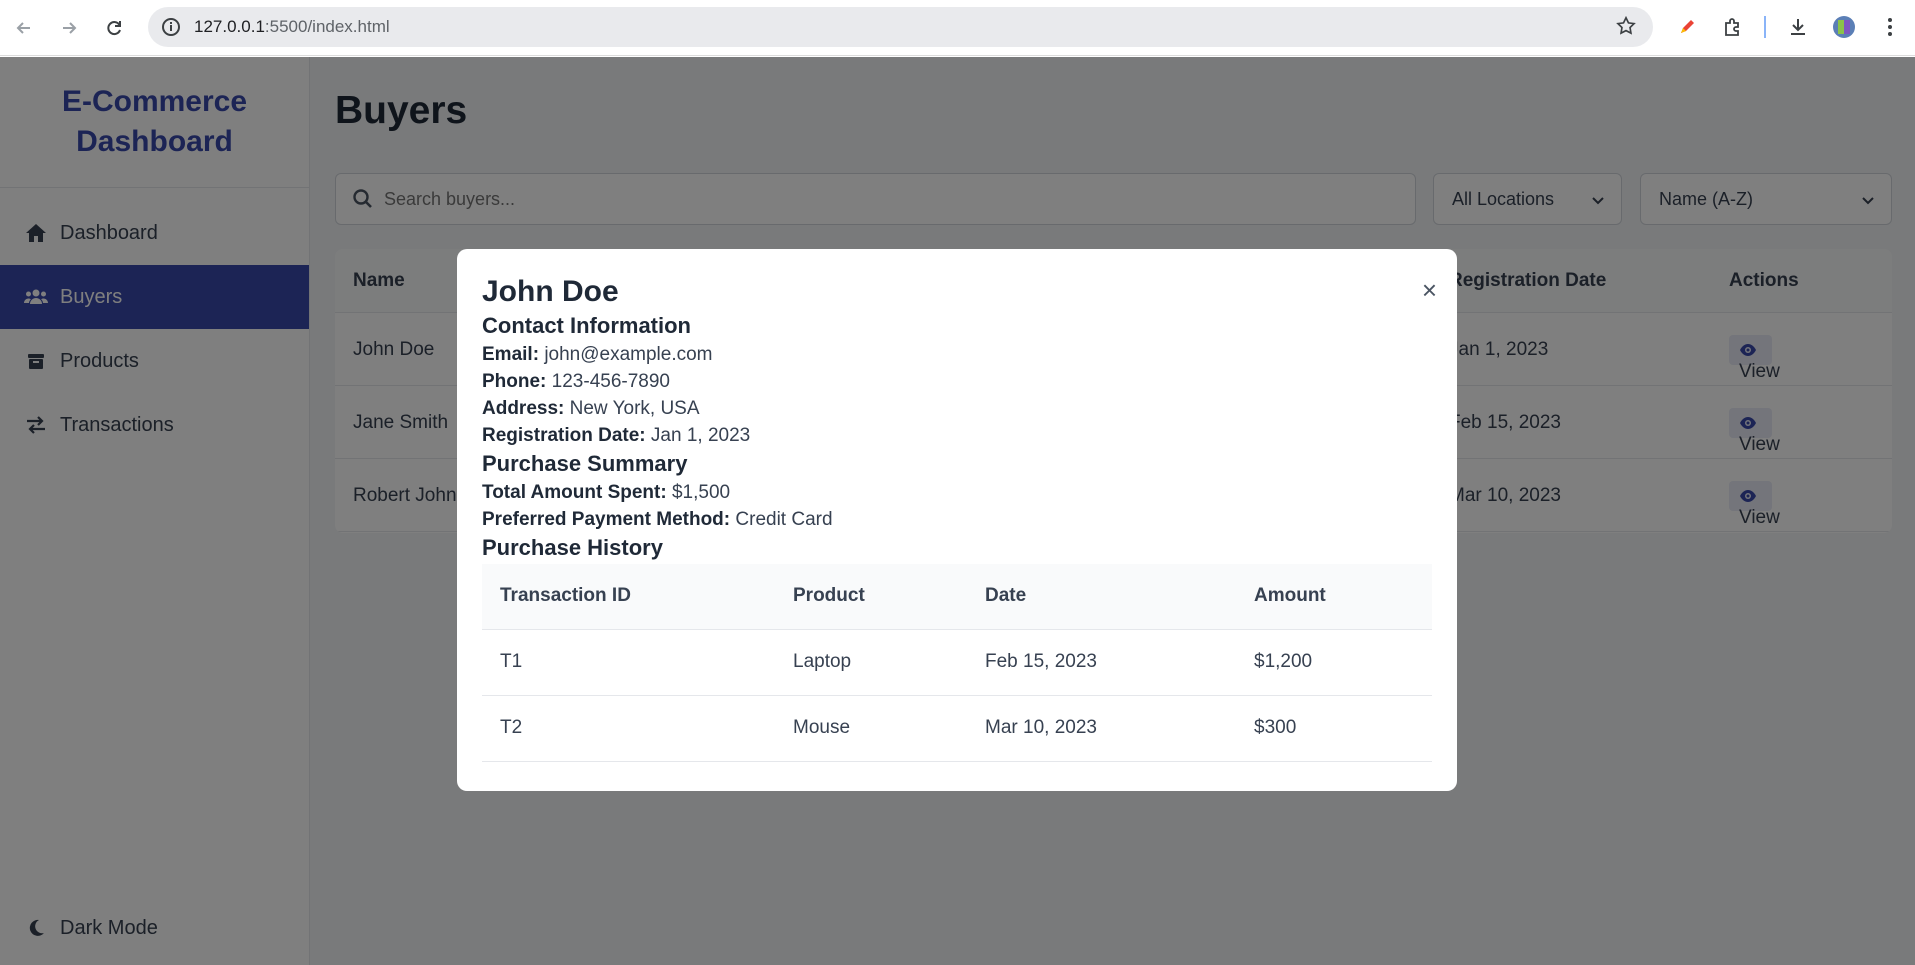 The width and height of the screenshot is (1915, 965). Describe the element at coordinates (871, 728) in the screenshot. I see `transaction-product: Mouse` at that location.